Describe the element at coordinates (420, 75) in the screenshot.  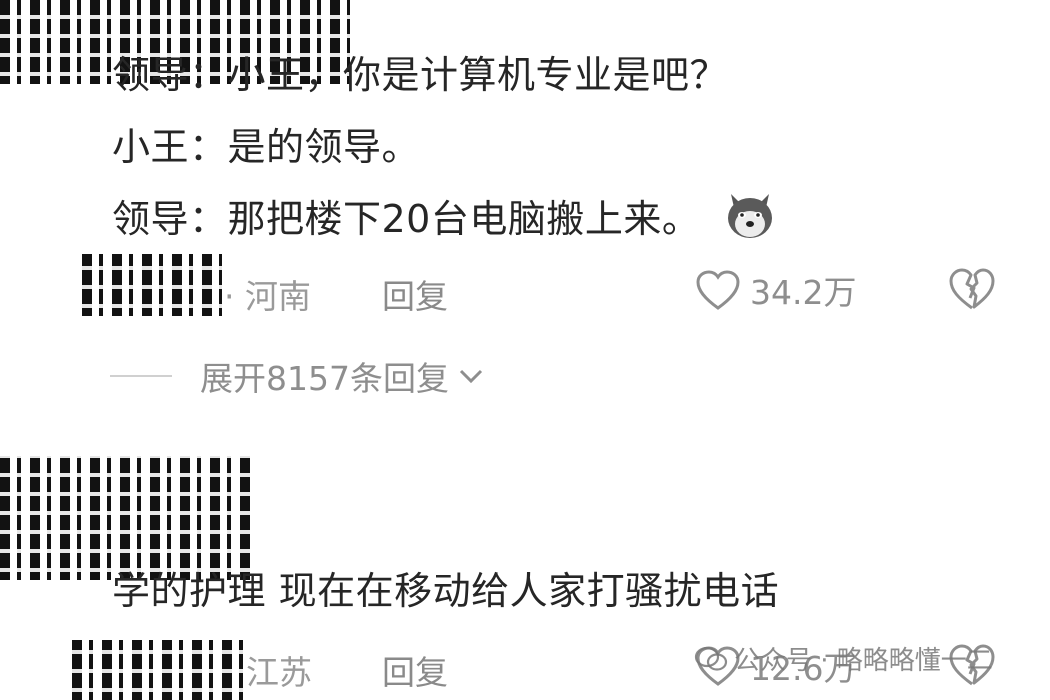
I see `comment-text-line: 领导：小王，你是计算机专业是吧？` at that location.